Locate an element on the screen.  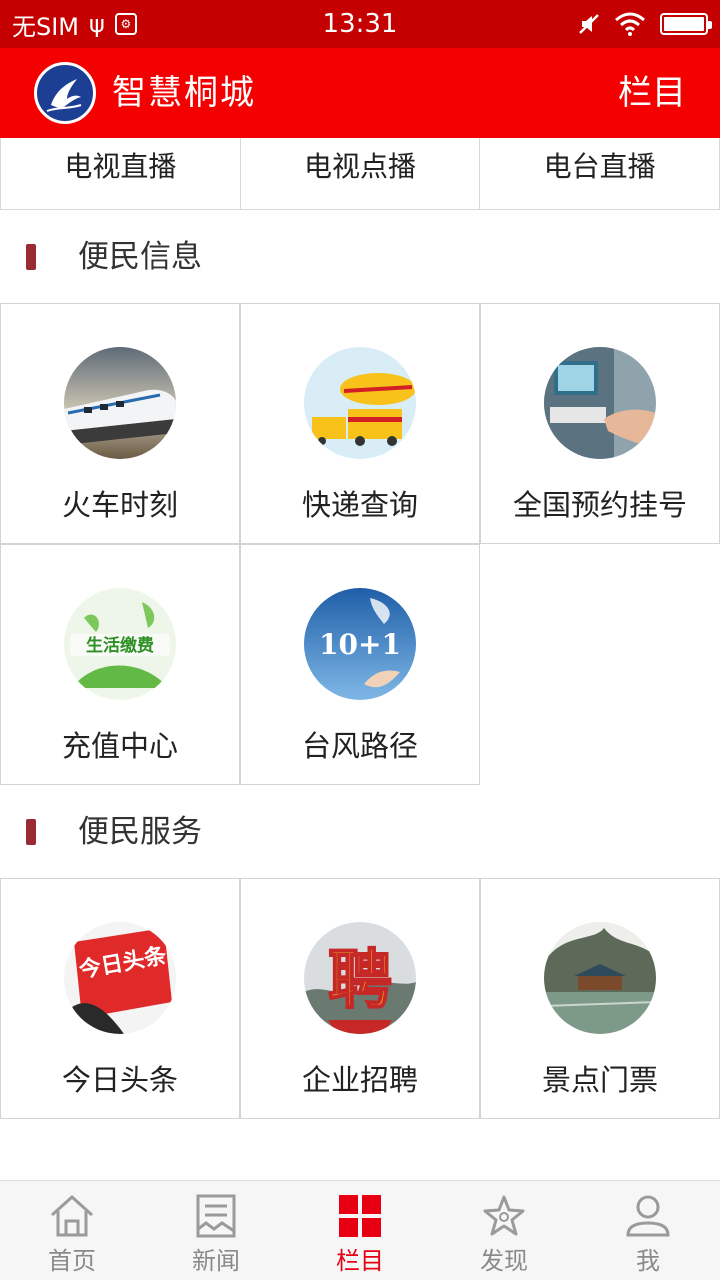
usb-icon: ψ is located at coordinates (97, 24).